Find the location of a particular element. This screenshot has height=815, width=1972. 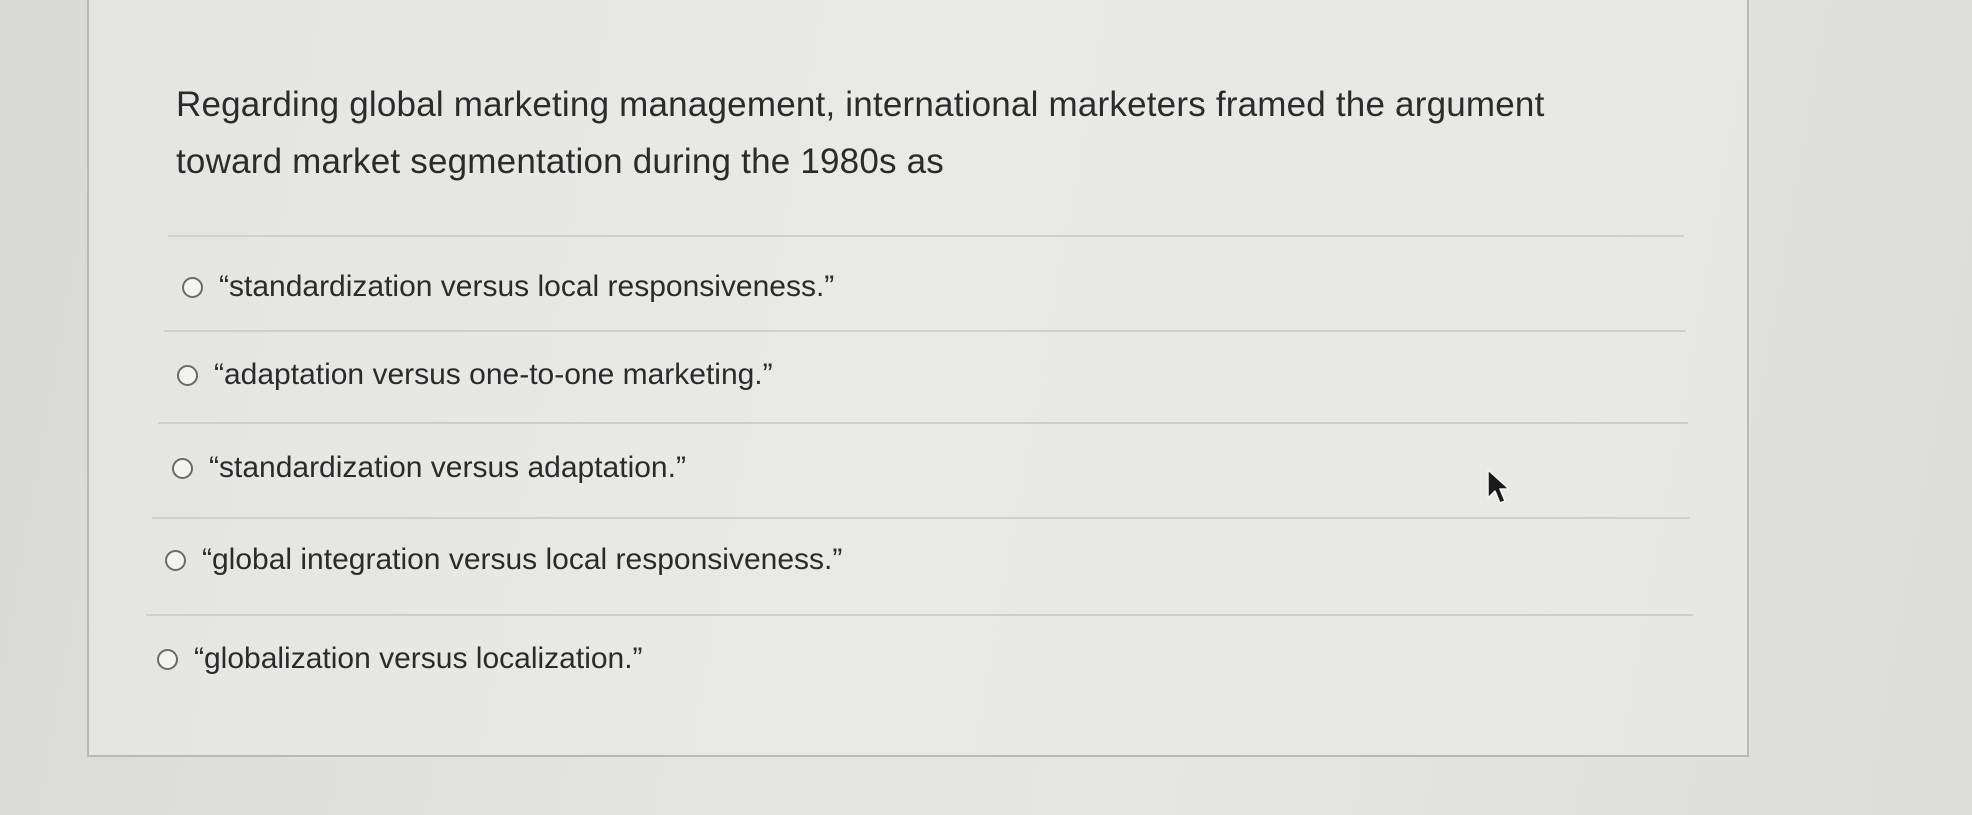

option-standardization-adaptation: “standardization versus adaptation.” is located at coordinates (429, 468).